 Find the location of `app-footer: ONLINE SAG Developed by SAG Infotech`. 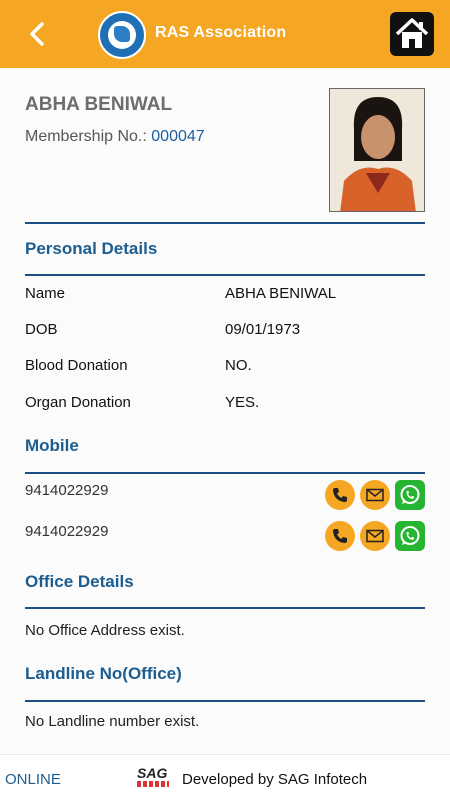

app-footer: ONLINE SAG Developed by SAG Infotech is located at coordinates (225, 777).